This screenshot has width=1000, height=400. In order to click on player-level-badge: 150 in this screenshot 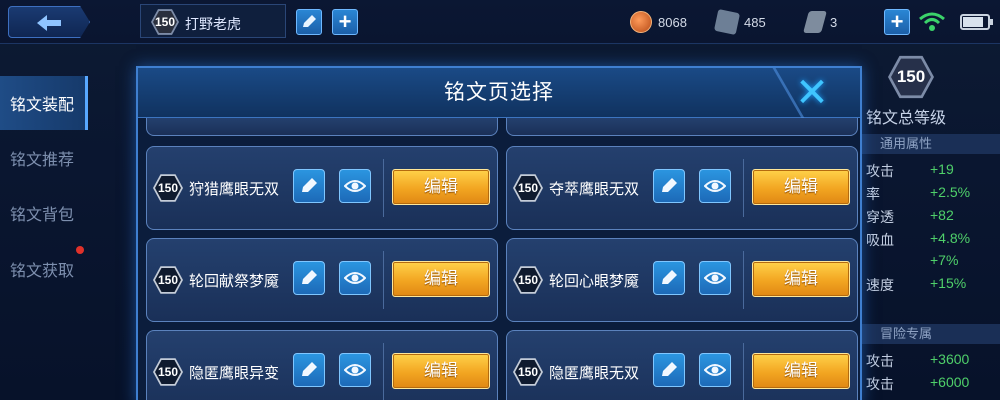, I will do `click(165, 22)`.